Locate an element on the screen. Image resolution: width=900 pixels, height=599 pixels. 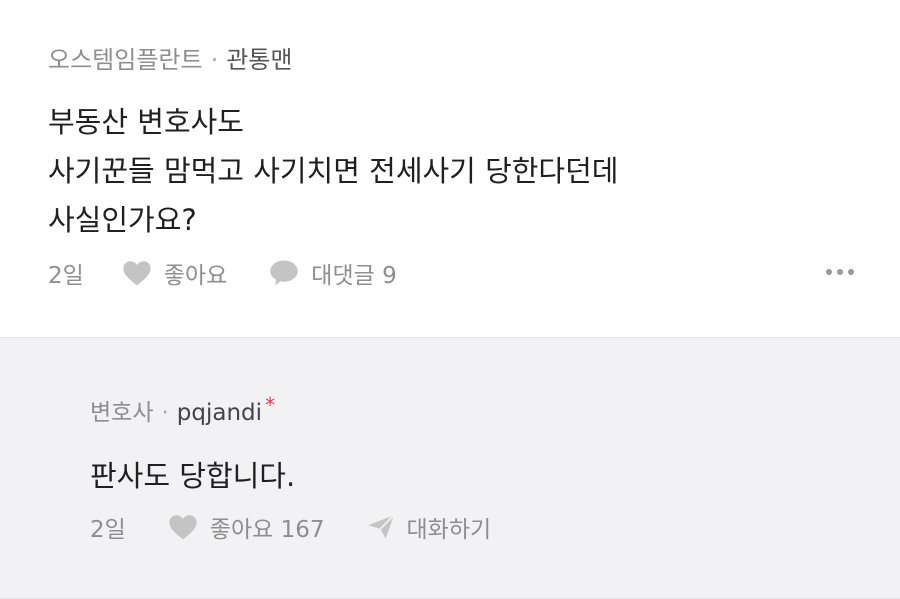
chat-label: 대화하기 is located at coordinates (449, 530).